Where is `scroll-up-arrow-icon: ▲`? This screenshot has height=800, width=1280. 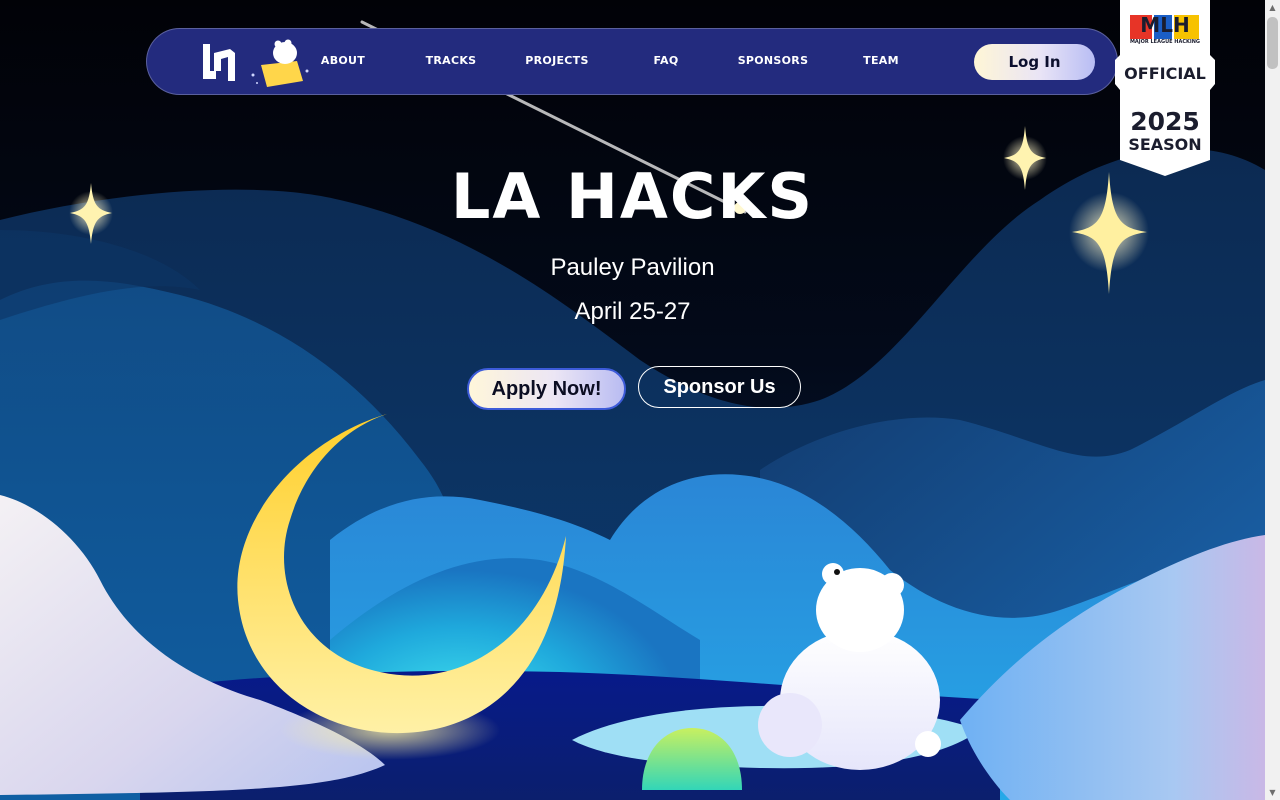 scroll-up-arrow-icon: ▲ is located at coordinates (1272, 7).